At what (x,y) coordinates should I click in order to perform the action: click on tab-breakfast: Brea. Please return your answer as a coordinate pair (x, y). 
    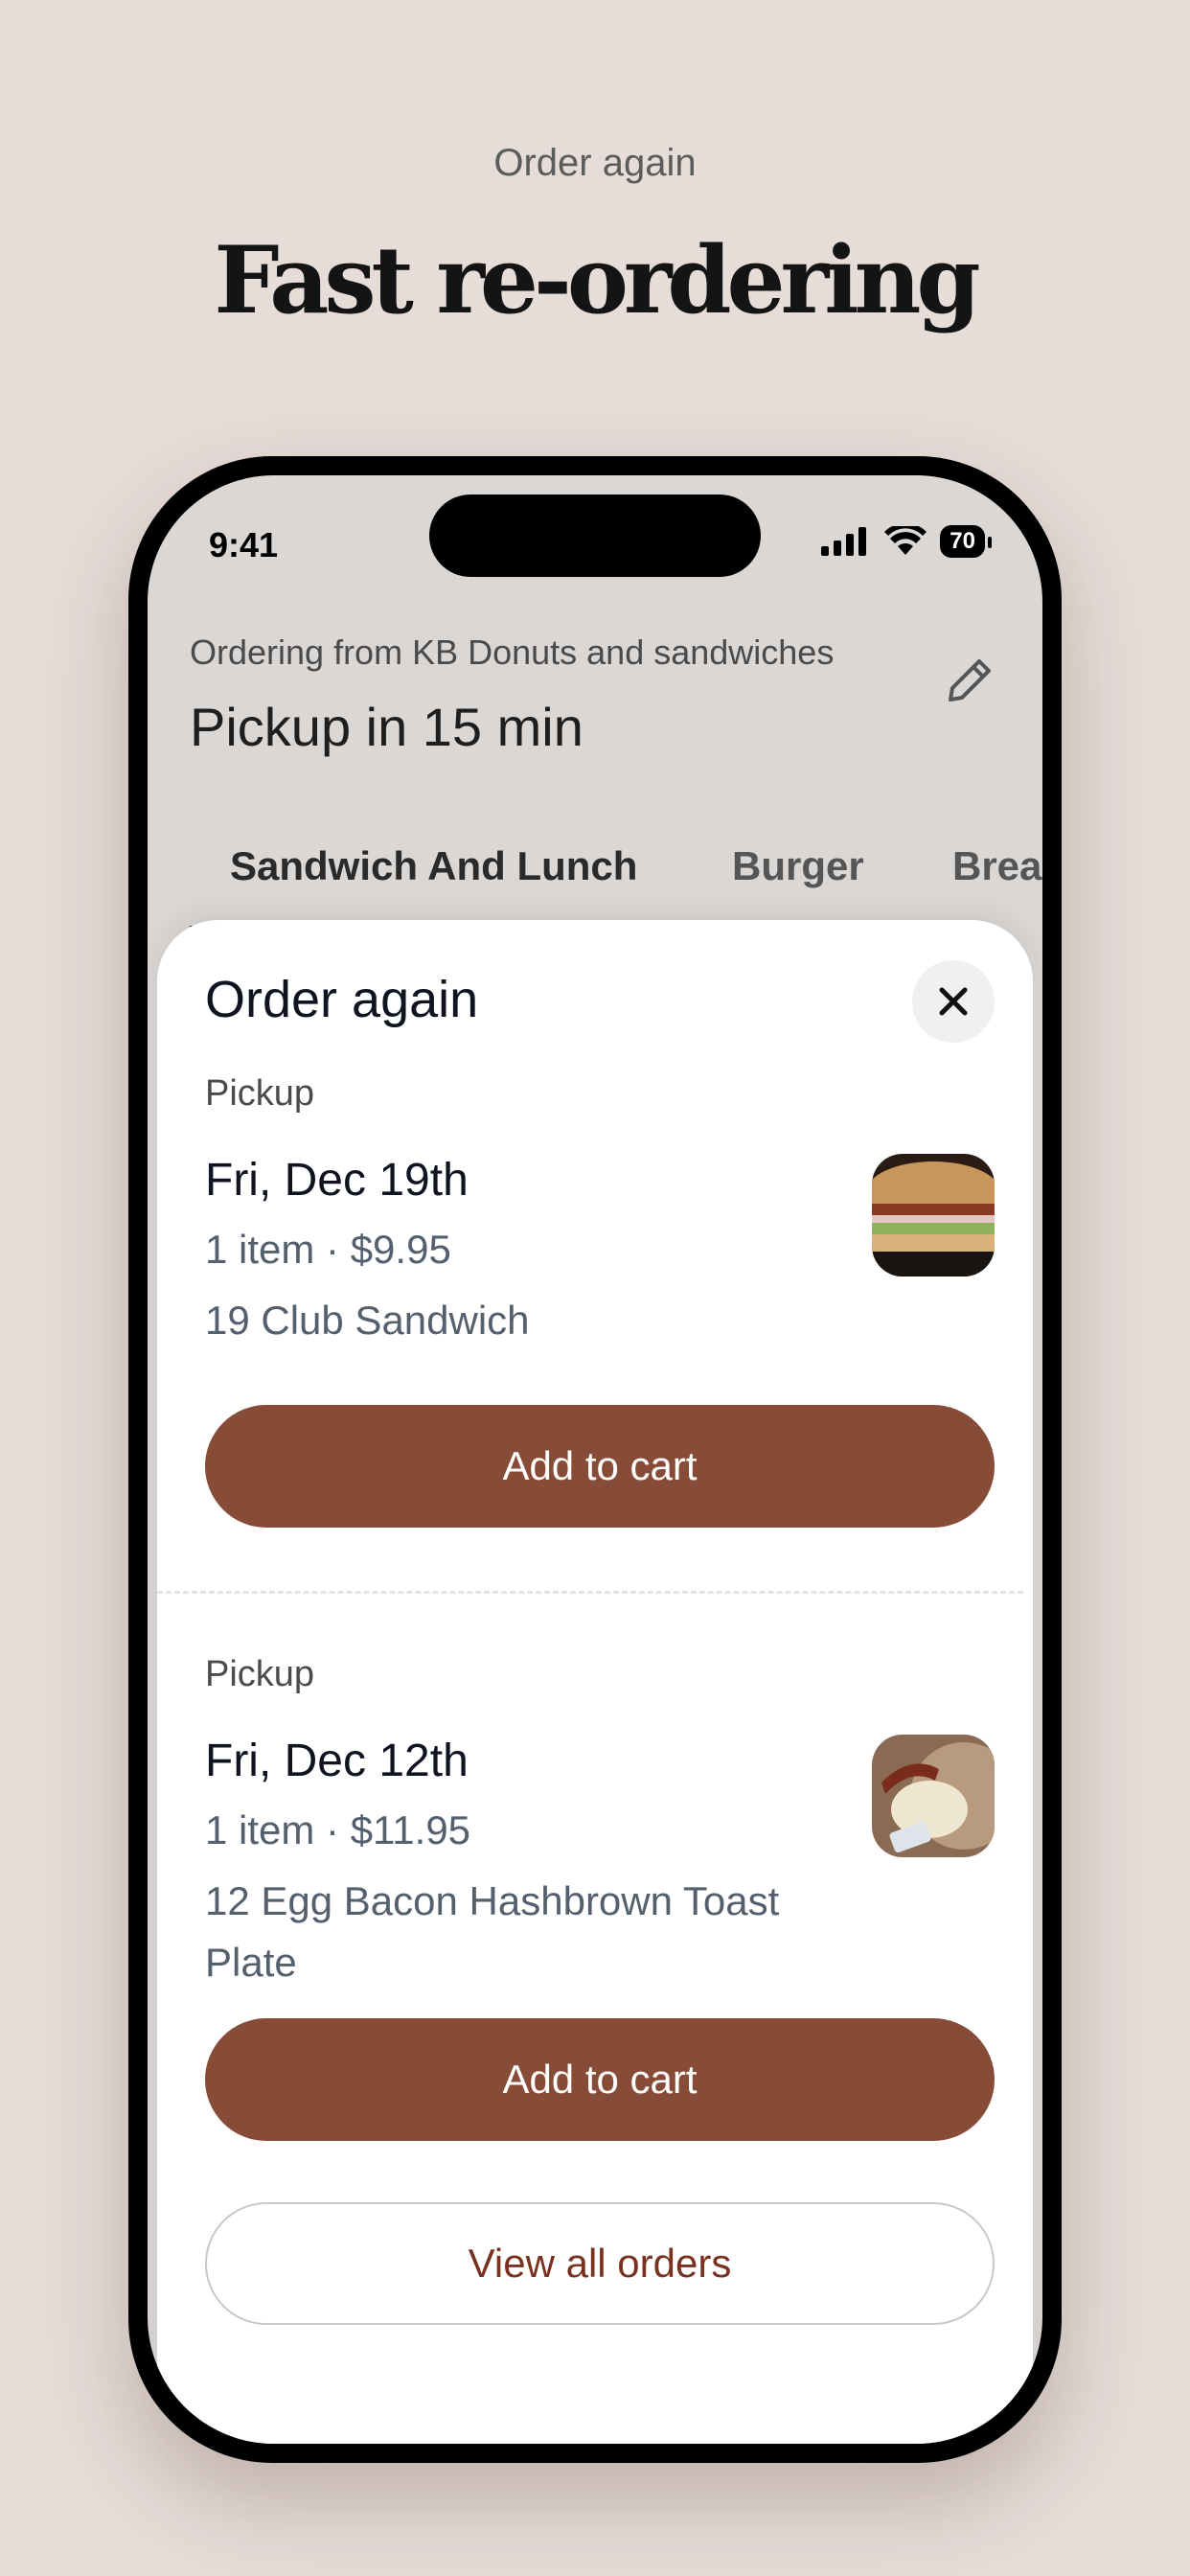
    Looking at the image, I should click on (997, 866).